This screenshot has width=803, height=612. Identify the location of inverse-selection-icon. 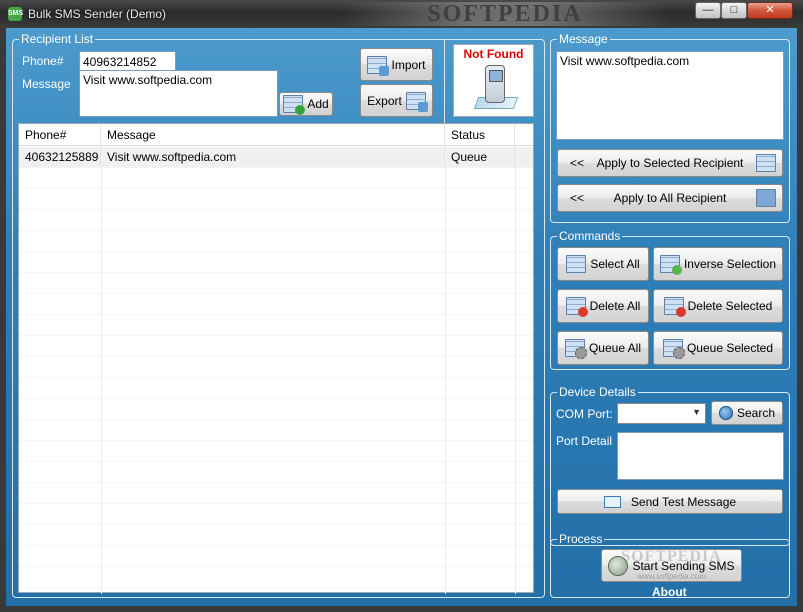
(670, 265).